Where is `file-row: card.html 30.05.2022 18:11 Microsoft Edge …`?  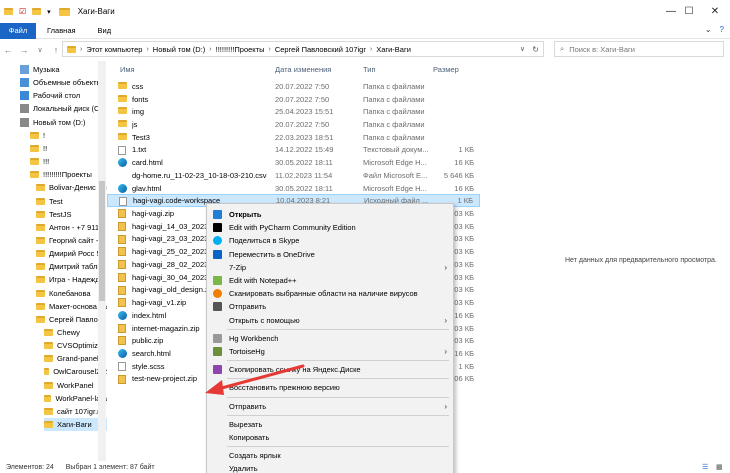 file-row: card.html 30.05.2022 18:11 Microsoft Edge … is located at coordinates (293, 162).